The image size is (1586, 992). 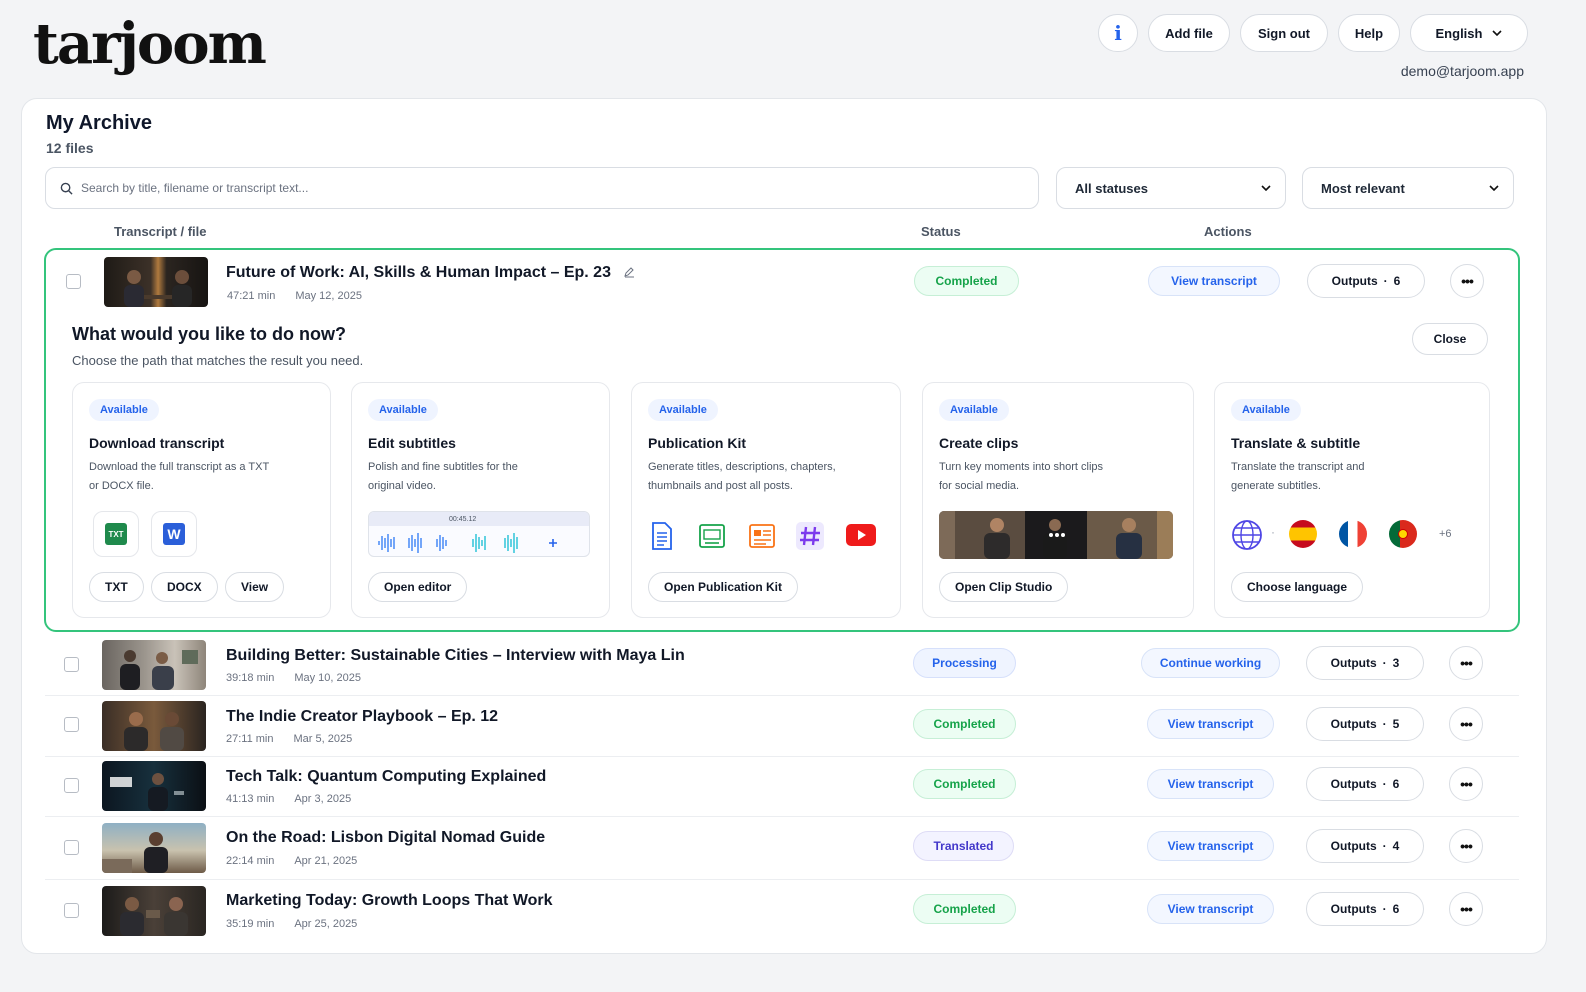 I want to click on status-badge: Translated, so click(x=963, y=846).